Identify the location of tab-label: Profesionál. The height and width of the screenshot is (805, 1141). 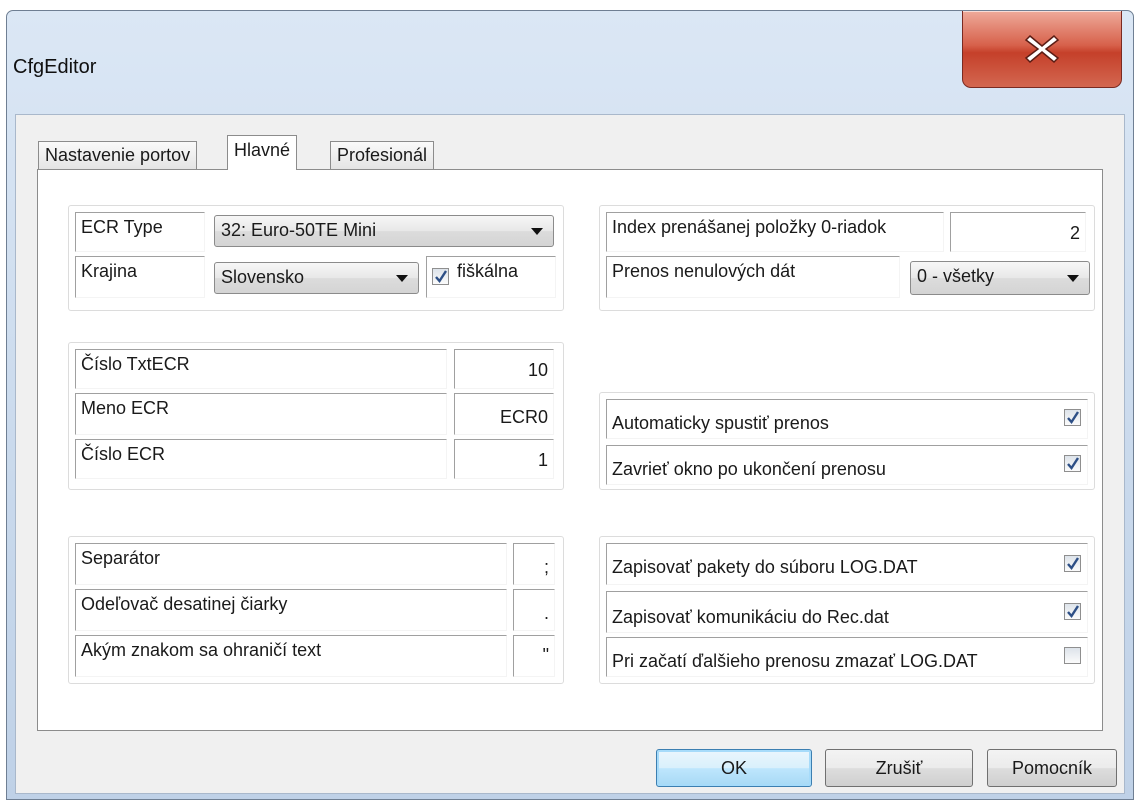
(382, 155).